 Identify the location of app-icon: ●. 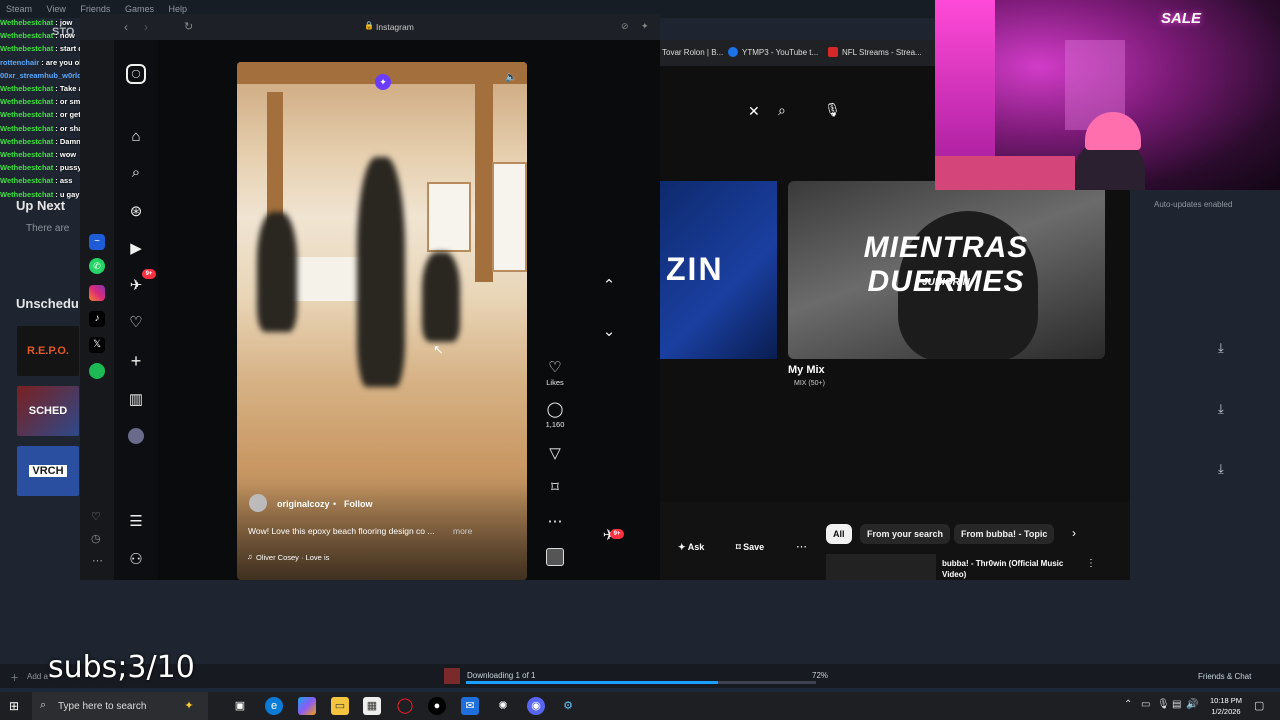
(437, 706).